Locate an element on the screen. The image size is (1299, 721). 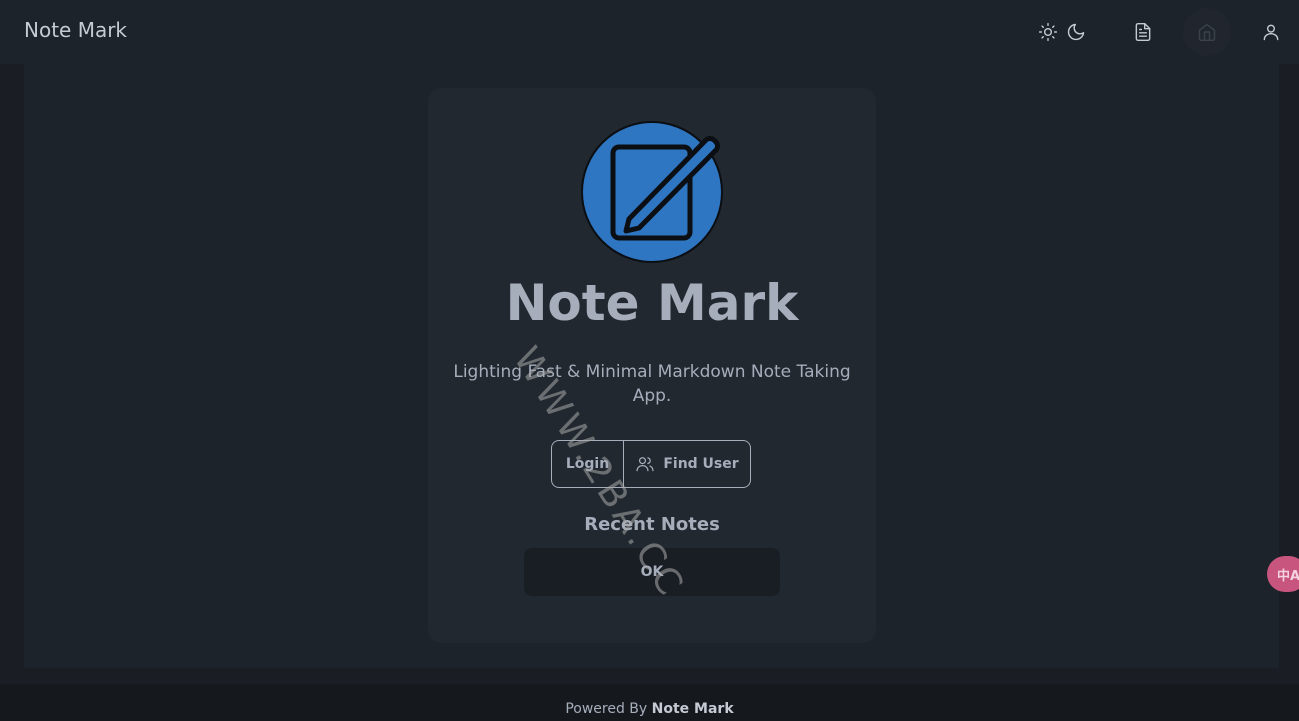
dark-theme-button is located at coordinates (1076, 32).